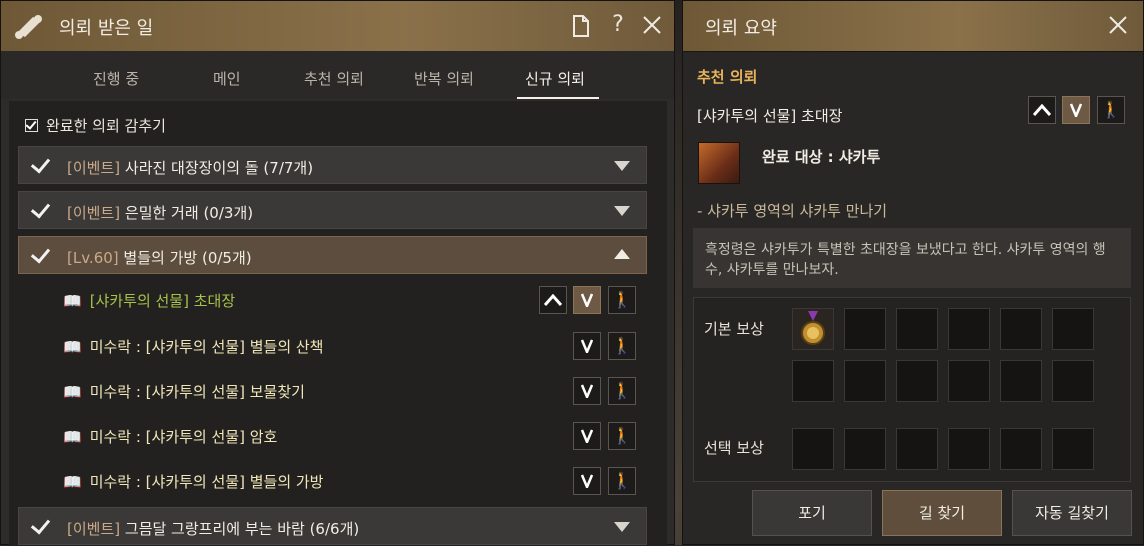  Describe the element at coordinates (183, 437) in the screenshot. I see `quest-name: 미수락 : [샤카투의 선물] 암호` at that location.